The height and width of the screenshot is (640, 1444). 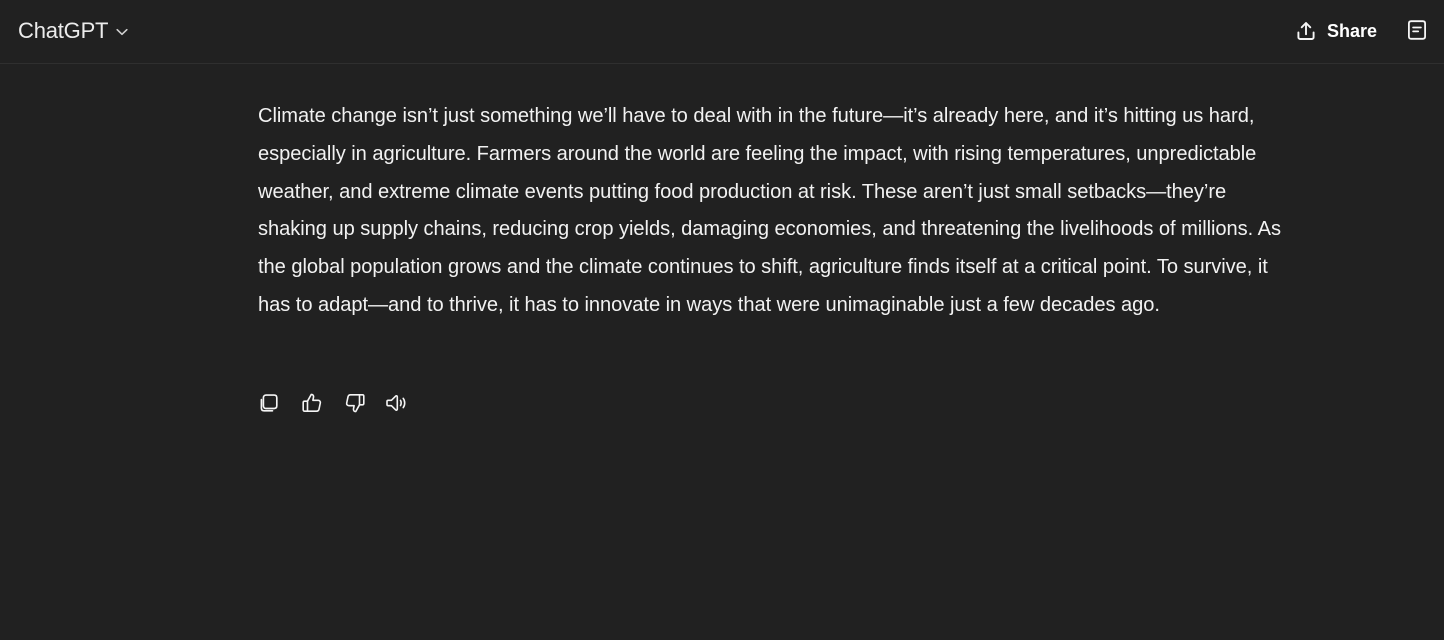 What do you see at coordinates (63, 30) in the screenshot?
I see `app-title: ChatGPT` at bounding box center [63, 30].